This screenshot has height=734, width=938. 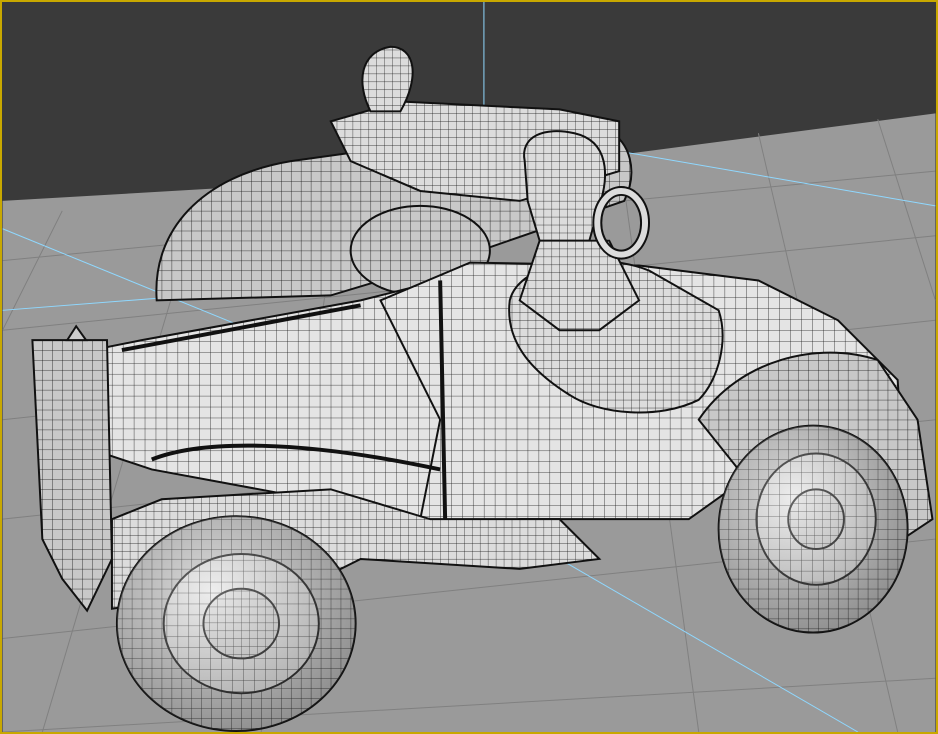 I want to click on front-left-wheel, so click(x=236, y=623).